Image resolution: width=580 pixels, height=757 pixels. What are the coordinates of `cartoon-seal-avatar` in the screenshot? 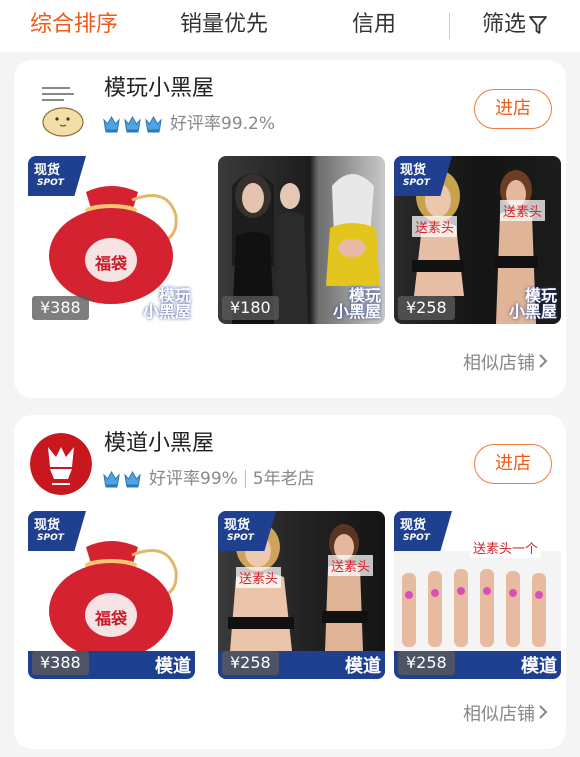 It's located at (61, 109).